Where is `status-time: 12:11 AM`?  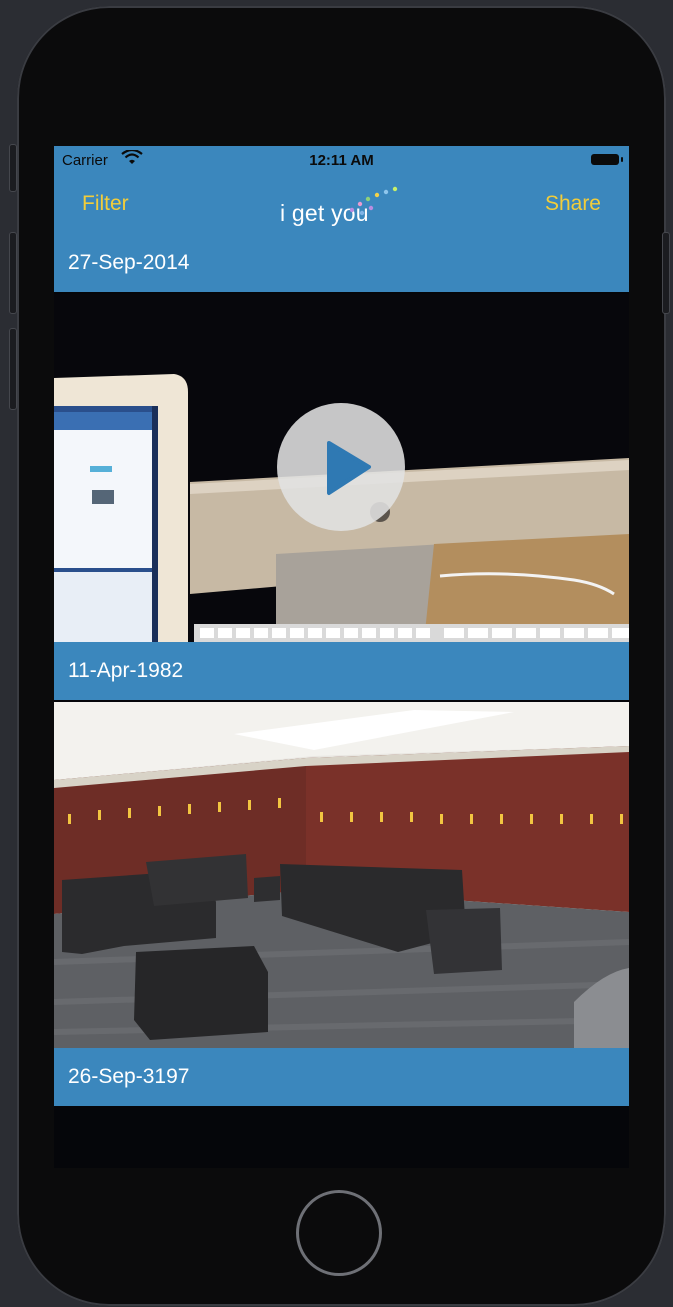 status-time: 12:11 AM is located at coordinates (341, 160).